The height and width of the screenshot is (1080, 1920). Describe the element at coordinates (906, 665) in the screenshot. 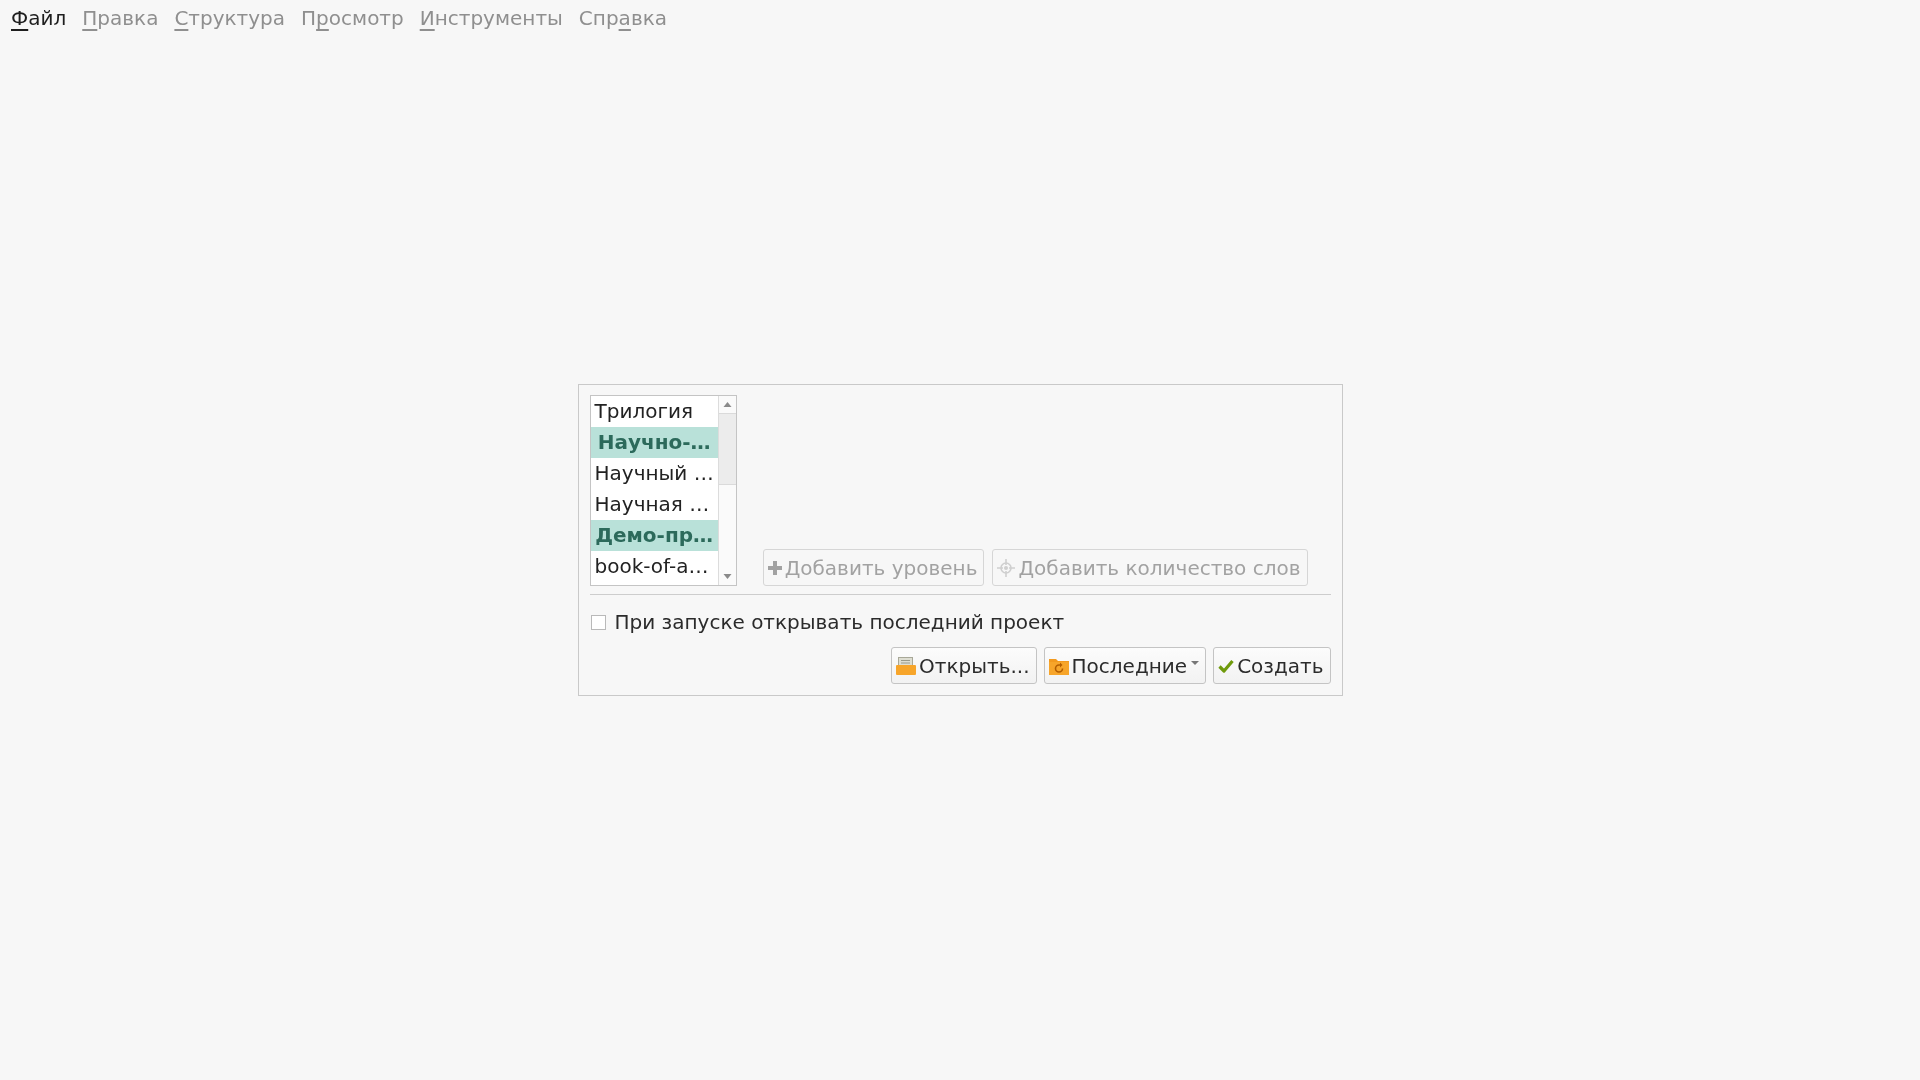

I see `folder-icon` at that location.